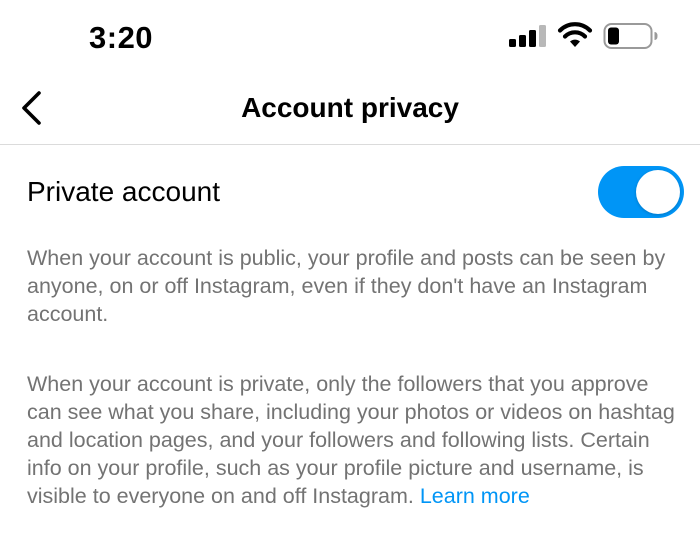  I want to click on private-account-row: Private account, so click(350, 192).